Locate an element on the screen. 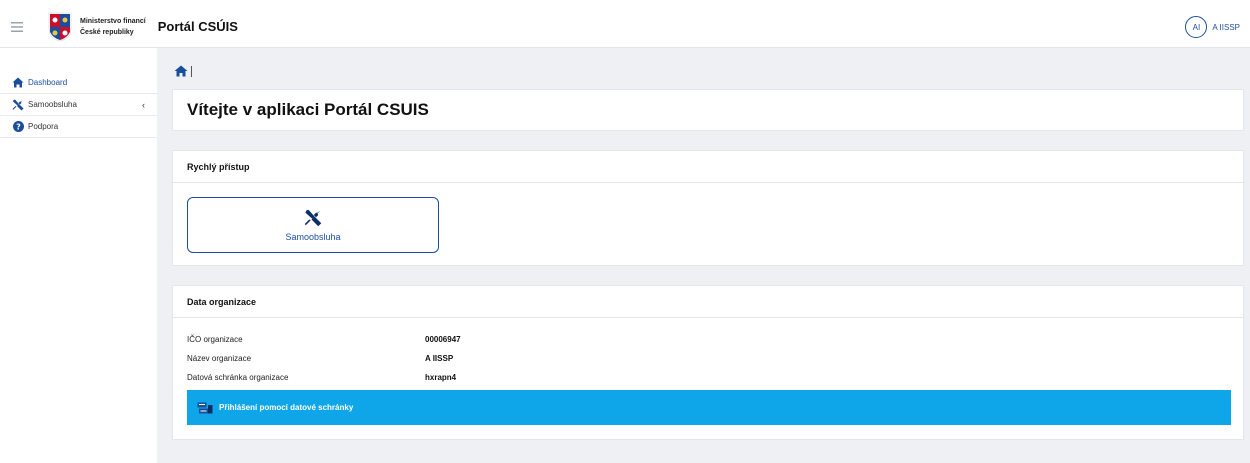  list-item: Název organizace A IISSP is located at coordinates (324, 358).